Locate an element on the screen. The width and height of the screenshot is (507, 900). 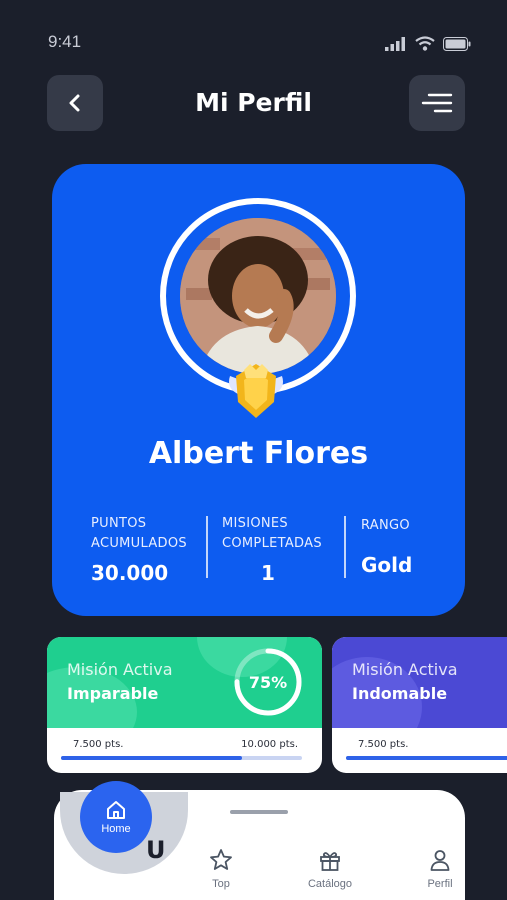
star-icon is located at coordinates (221, 859).